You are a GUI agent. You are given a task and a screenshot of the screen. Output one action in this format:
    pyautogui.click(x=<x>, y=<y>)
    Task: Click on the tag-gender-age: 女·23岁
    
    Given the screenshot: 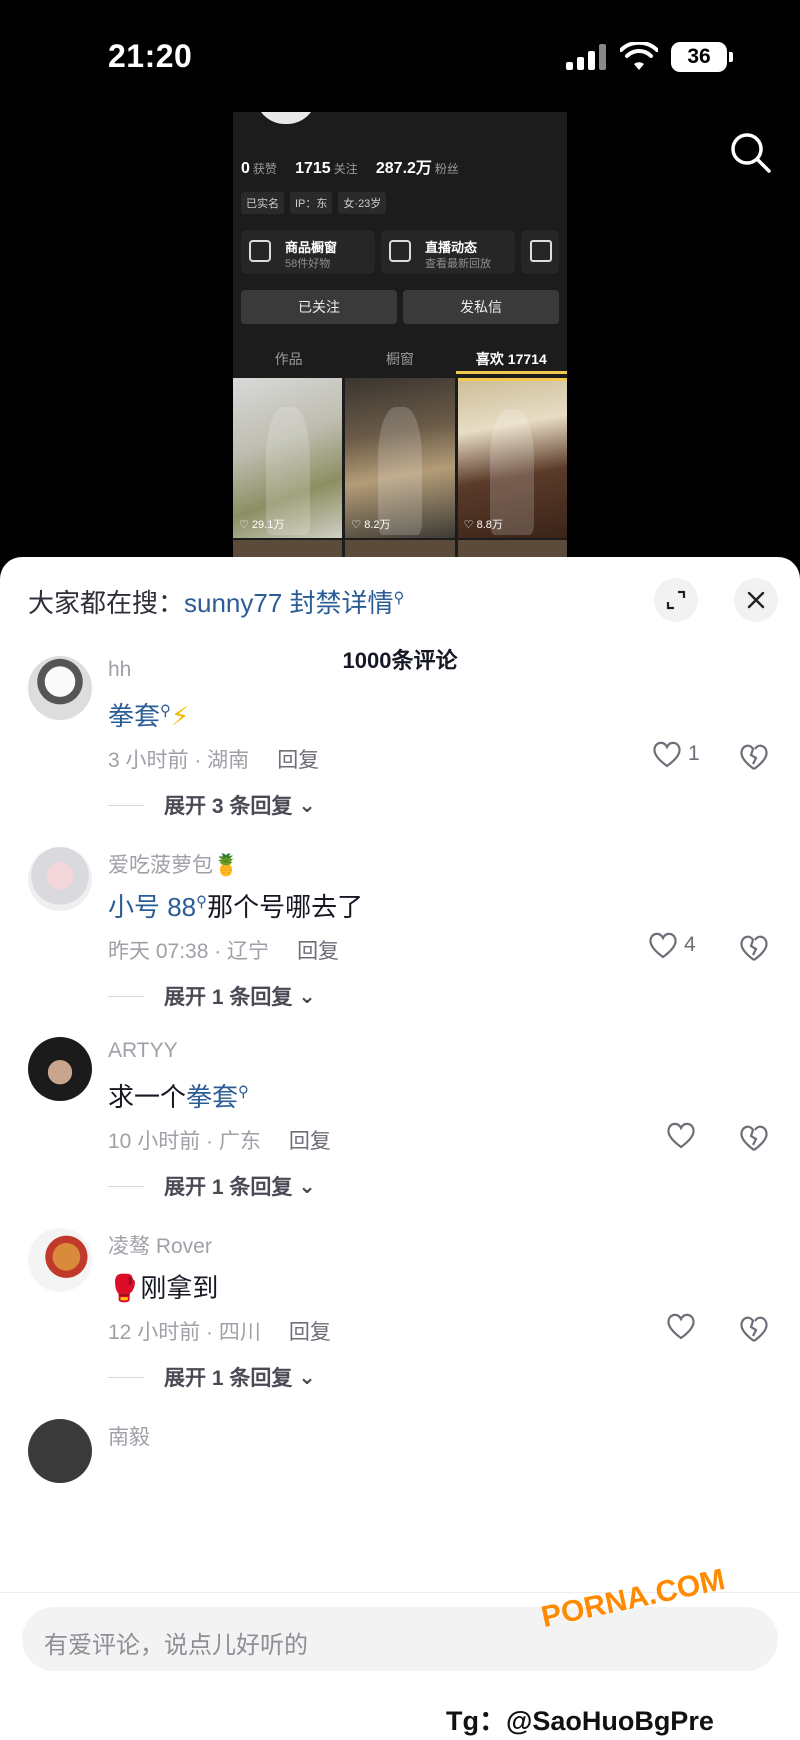 What is the action you would take?
    pyautogui.click(x=362, y=203)
    